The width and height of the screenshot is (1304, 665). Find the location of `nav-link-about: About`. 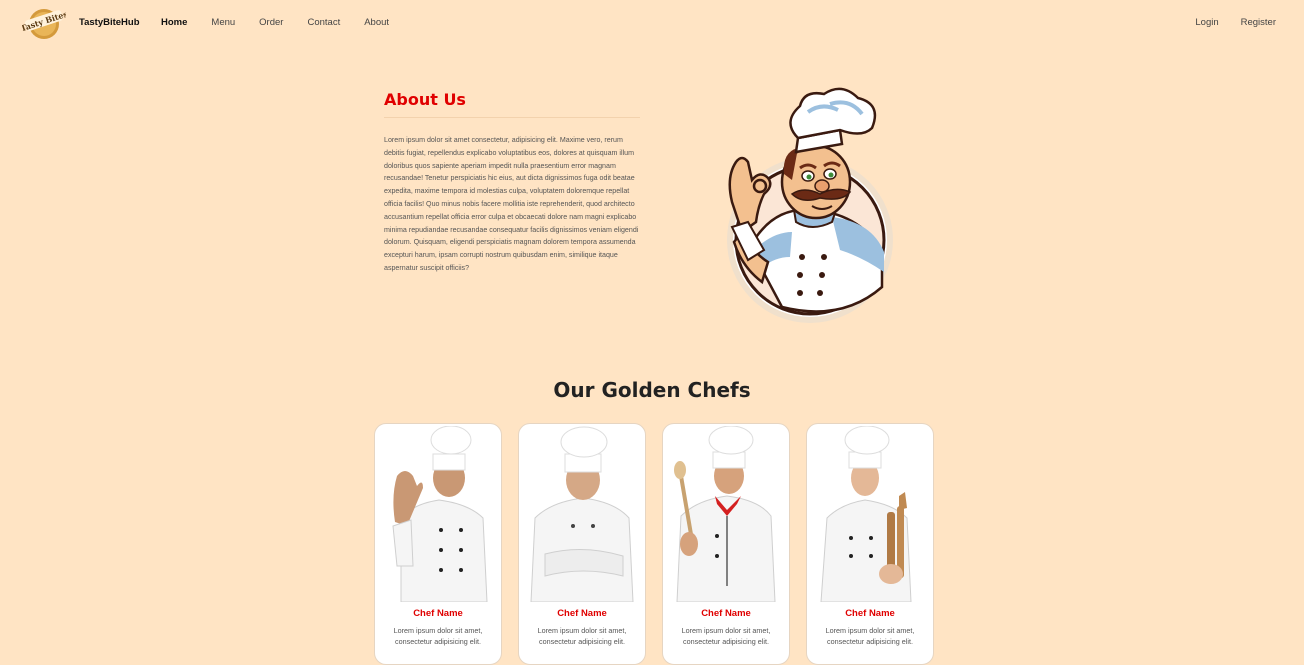

nav-link-about: About is located at coordinates (376, 22).